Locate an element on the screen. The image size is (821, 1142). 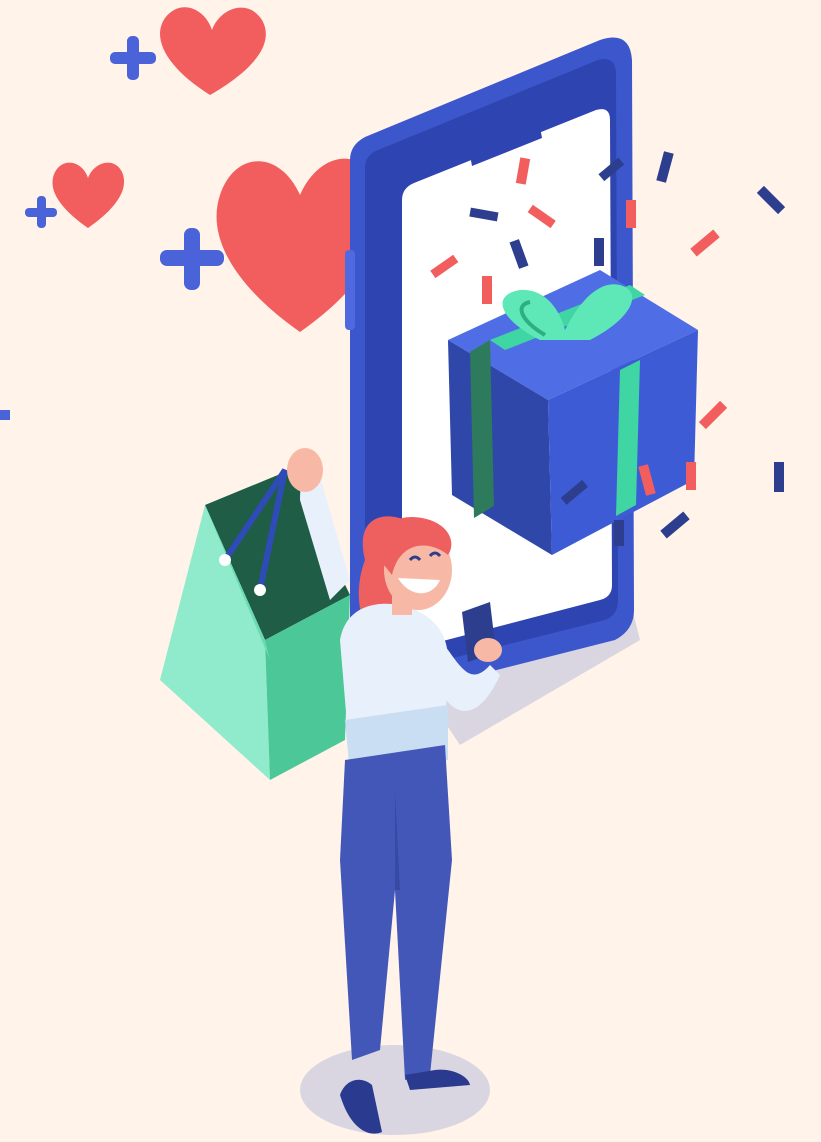
phone-side-button is located at coordinates (350, 290).